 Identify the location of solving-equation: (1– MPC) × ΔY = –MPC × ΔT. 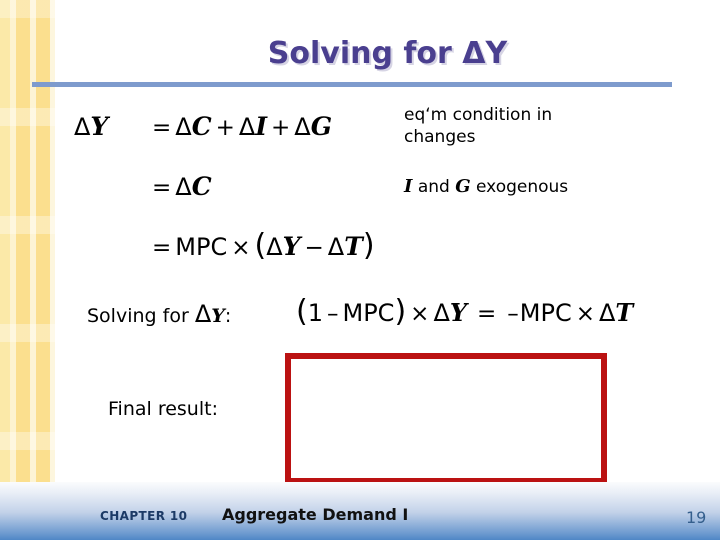
(464, 311).